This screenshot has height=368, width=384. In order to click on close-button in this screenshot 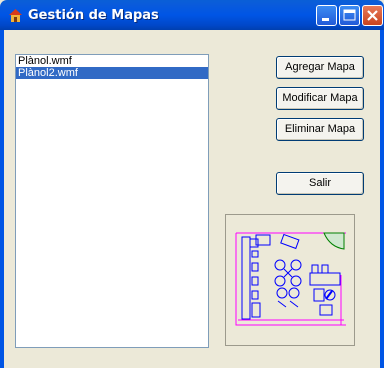, I will do `click(372, 15)`.